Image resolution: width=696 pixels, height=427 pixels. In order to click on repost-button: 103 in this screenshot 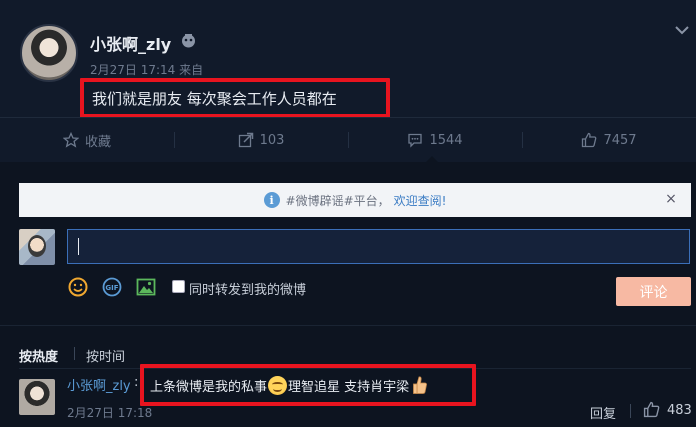, I will do `click(261, 140)`.